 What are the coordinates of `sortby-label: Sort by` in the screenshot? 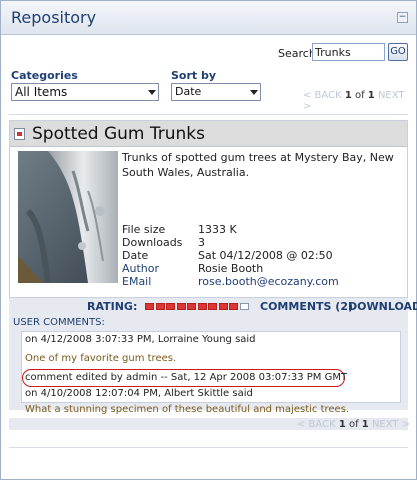 It's located at (194, 75).